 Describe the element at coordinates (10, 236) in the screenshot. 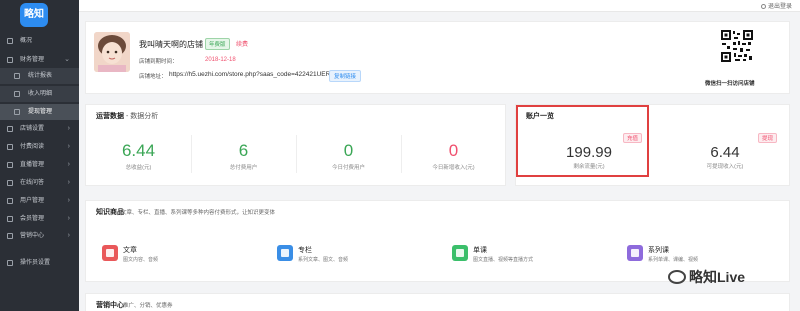

I see `marketing-icon` at that location.